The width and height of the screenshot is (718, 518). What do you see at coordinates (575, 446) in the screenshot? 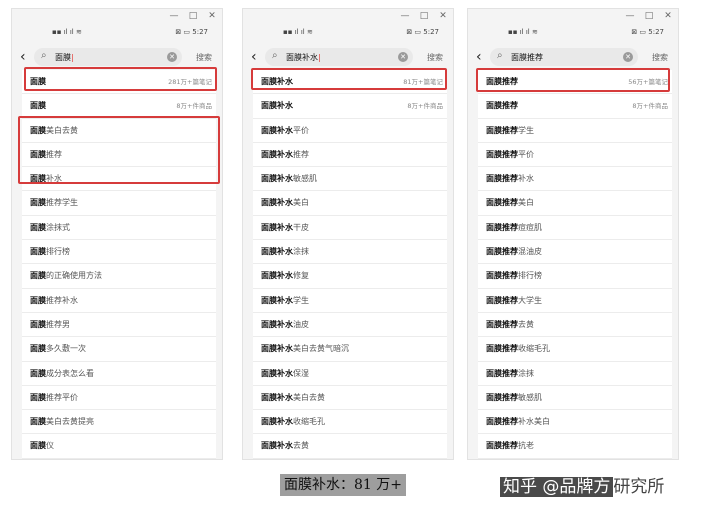
I see `suggestion-row: 面膜推荐抗老` at bounding box center [575, 446].